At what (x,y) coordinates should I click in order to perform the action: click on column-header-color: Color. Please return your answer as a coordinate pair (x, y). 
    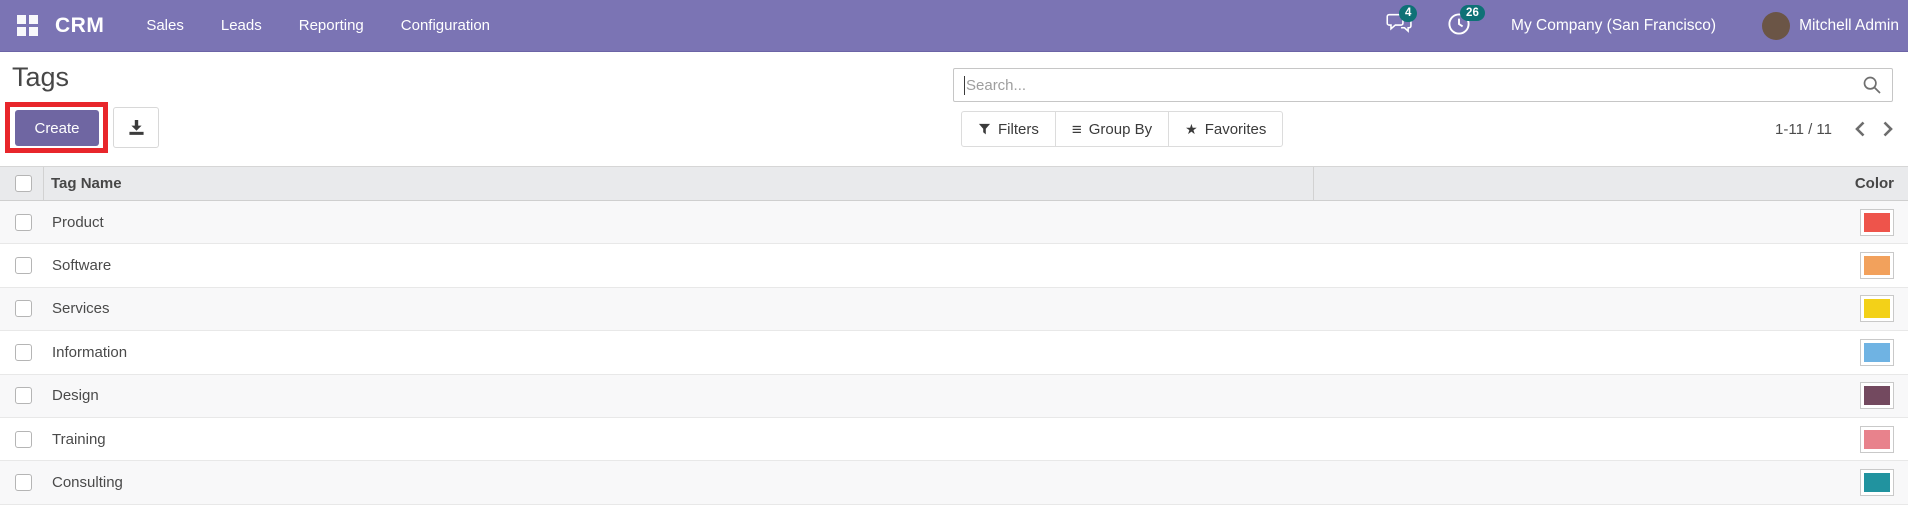
    Looking at the image, I should click on (1611, 183).